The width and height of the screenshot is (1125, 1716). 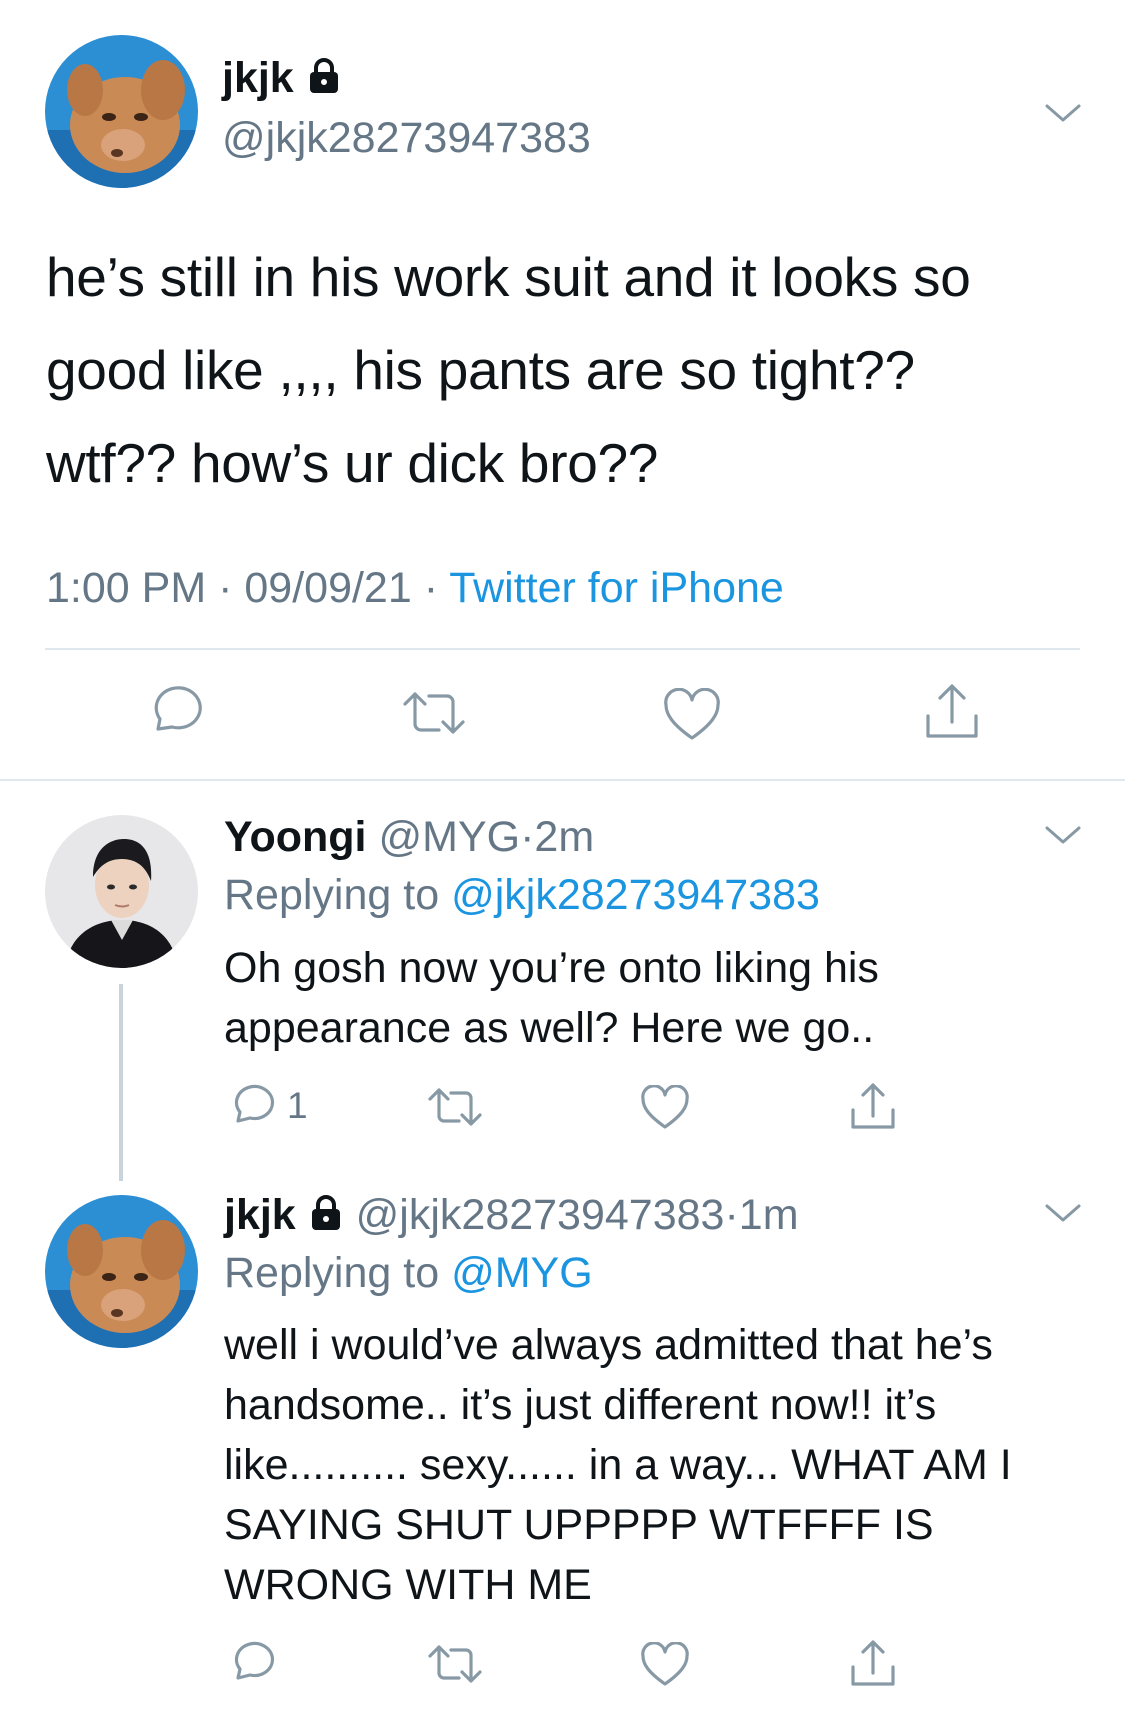 I want to click on tweet-meta: 1:00 PM · 09/09/21 · Twitter for iPhone, so click(x=415, y=588).